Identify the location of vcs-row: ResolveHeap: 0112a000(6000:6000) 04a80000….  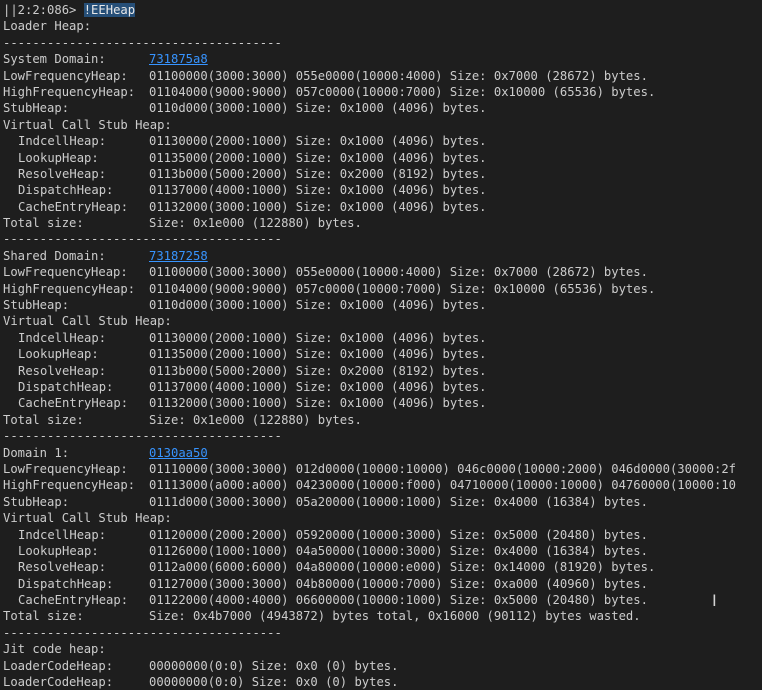
(382, 567).